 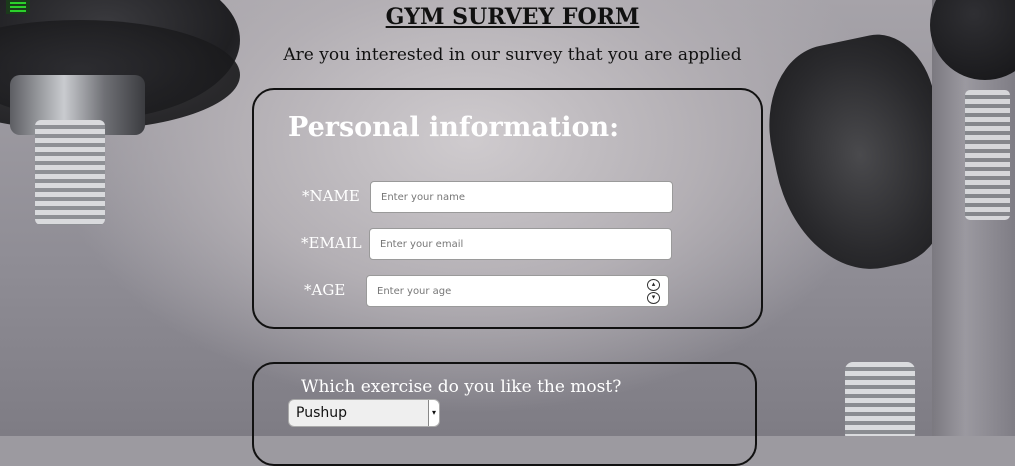 I want to click on age-label: *AGE, so click(x=325, y=290).